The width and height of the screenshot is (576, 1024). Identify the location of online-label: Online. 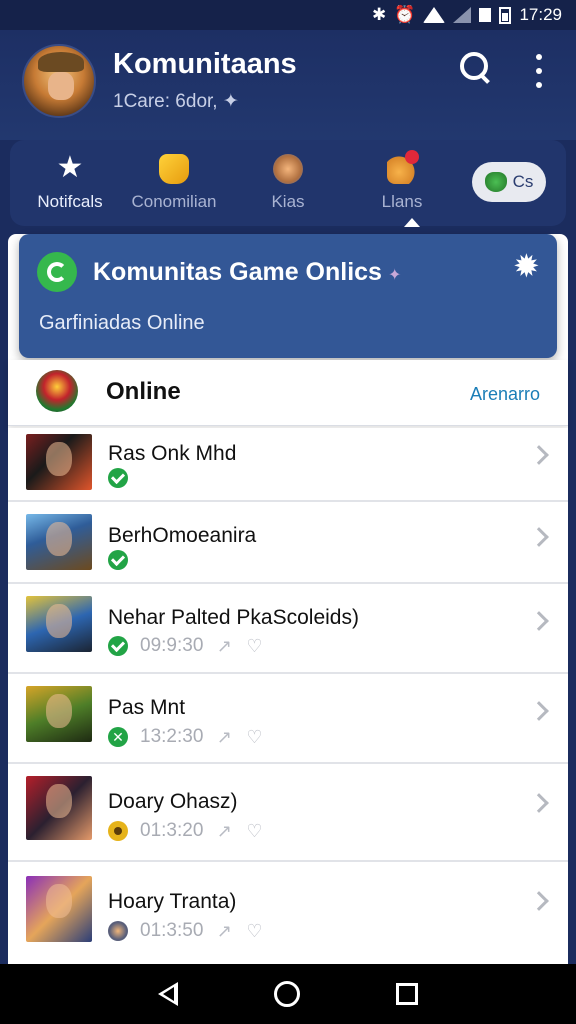
(143, 391).